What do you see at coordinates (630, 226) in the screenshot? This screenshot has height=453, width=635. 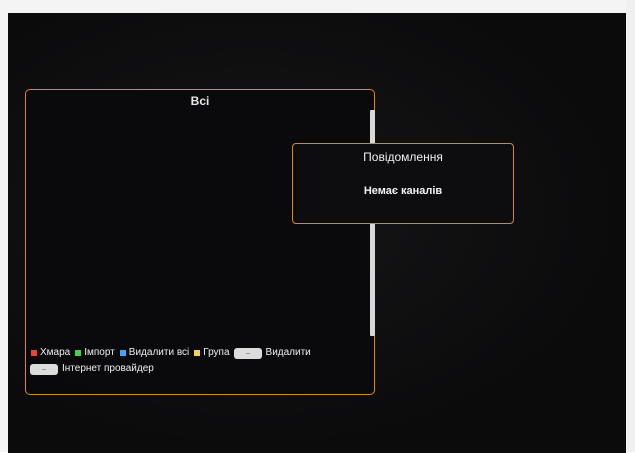 I see `monitor-bezel-right` at bounding box center [630, 226].